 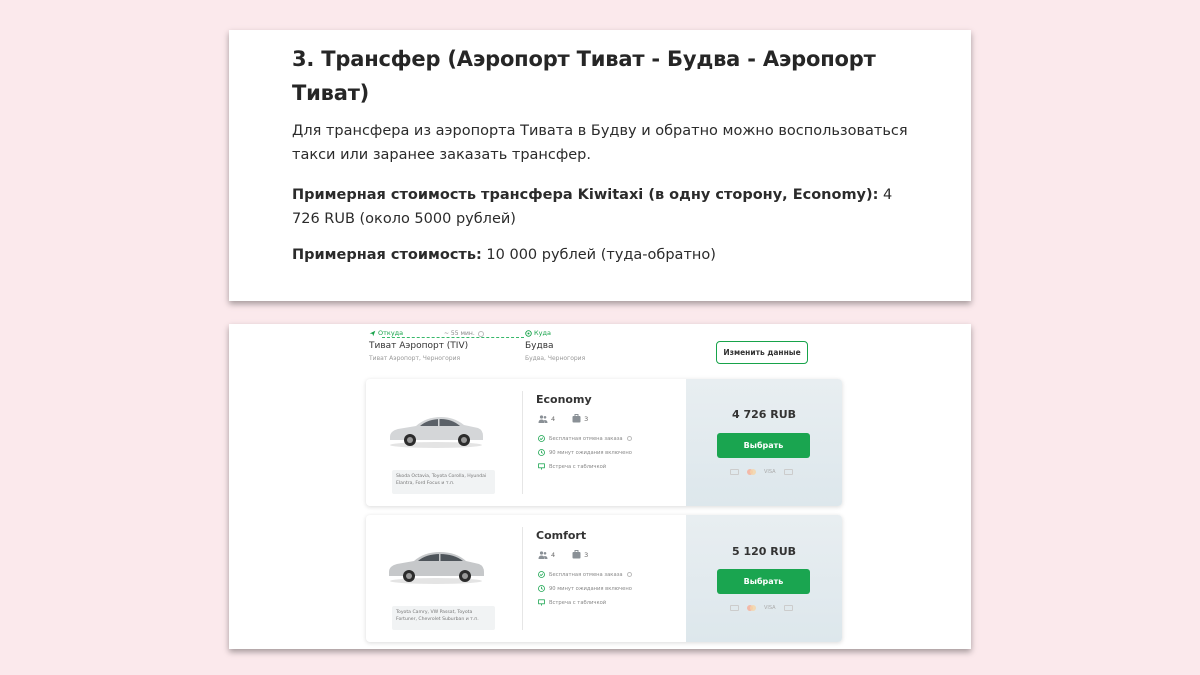 What do you see at coordinates (598, 255) in the screenshot?
I see `approx-cost-value: 10 000 рублей (туда-обратно)` at bounding box center [598, 255].